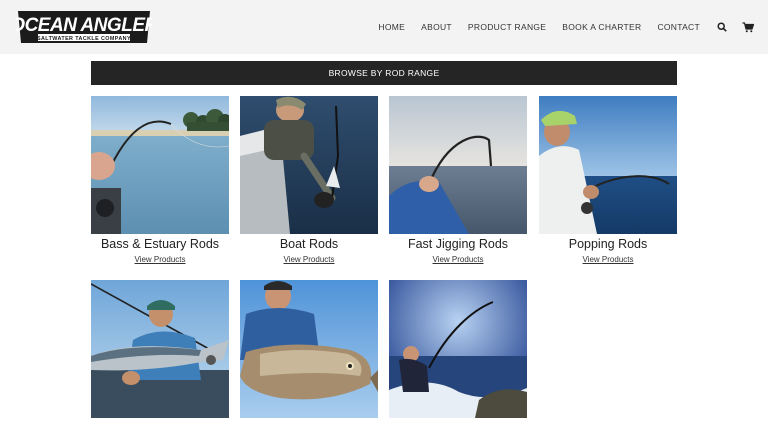  I want to click on category-card-boat: Boat Rods View Products, so click(309, 180).